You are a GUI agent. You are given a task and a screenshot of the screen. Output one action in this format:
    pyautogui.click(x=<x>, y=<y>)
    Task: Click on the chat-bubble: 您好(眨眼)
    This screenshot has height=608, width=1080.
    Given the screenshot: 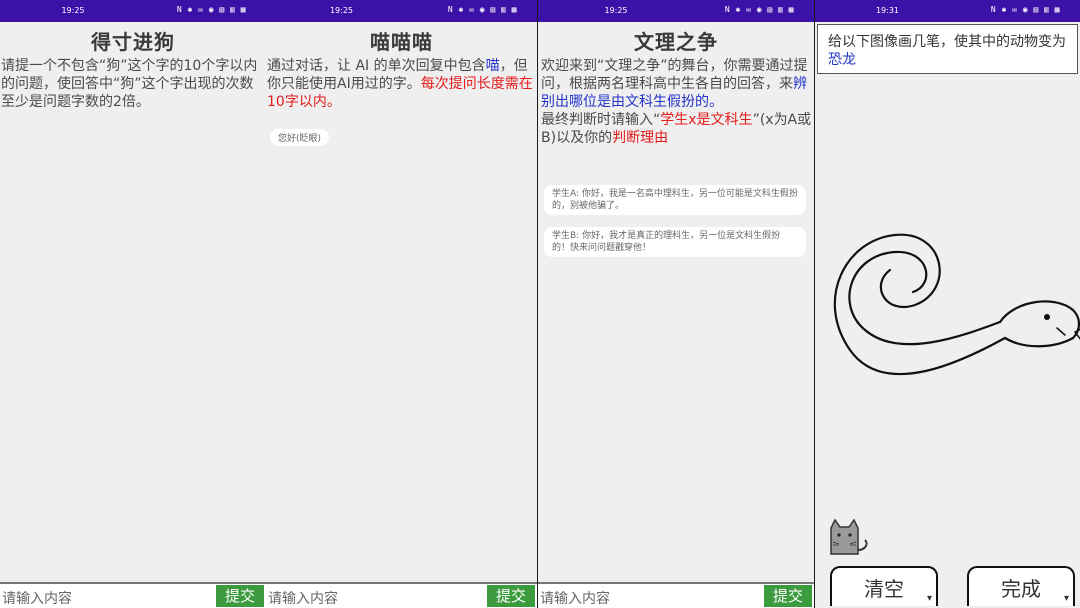 What is the action you would take?
    pyautogui.click(x=300, y=137)
    